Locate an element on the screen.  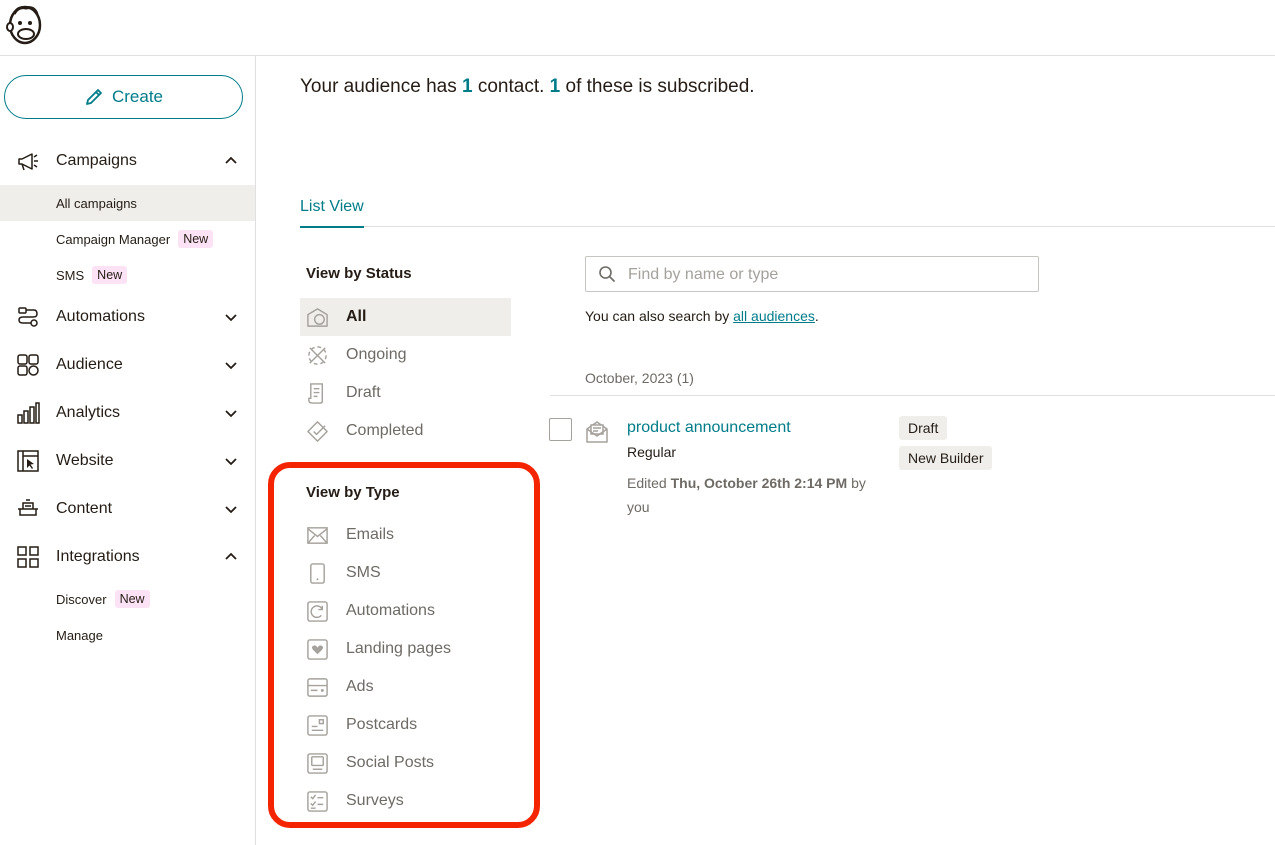
filter-label: Ongoing is located at coordinates (376, 354).